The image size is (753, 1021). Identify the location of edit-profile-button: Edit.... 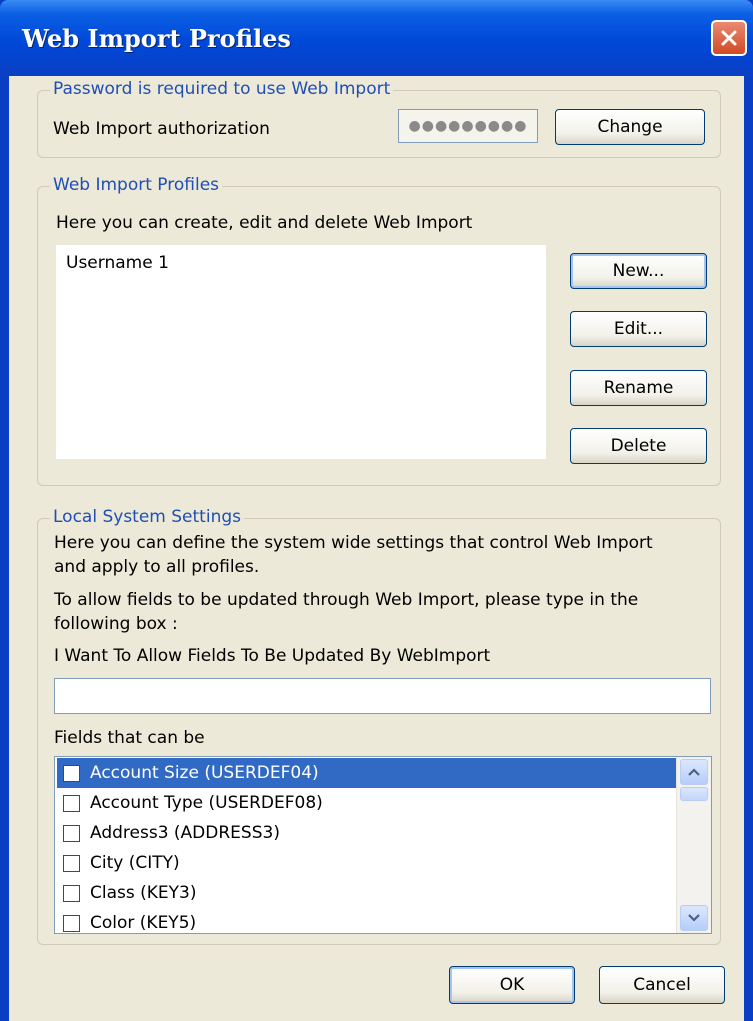
(638, 329).